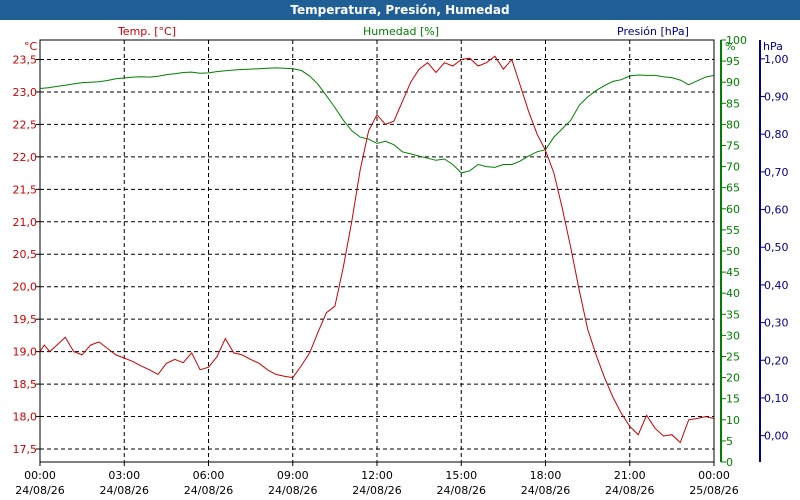  I want to click on humidity-tick-label: 15, so click(733, 399).